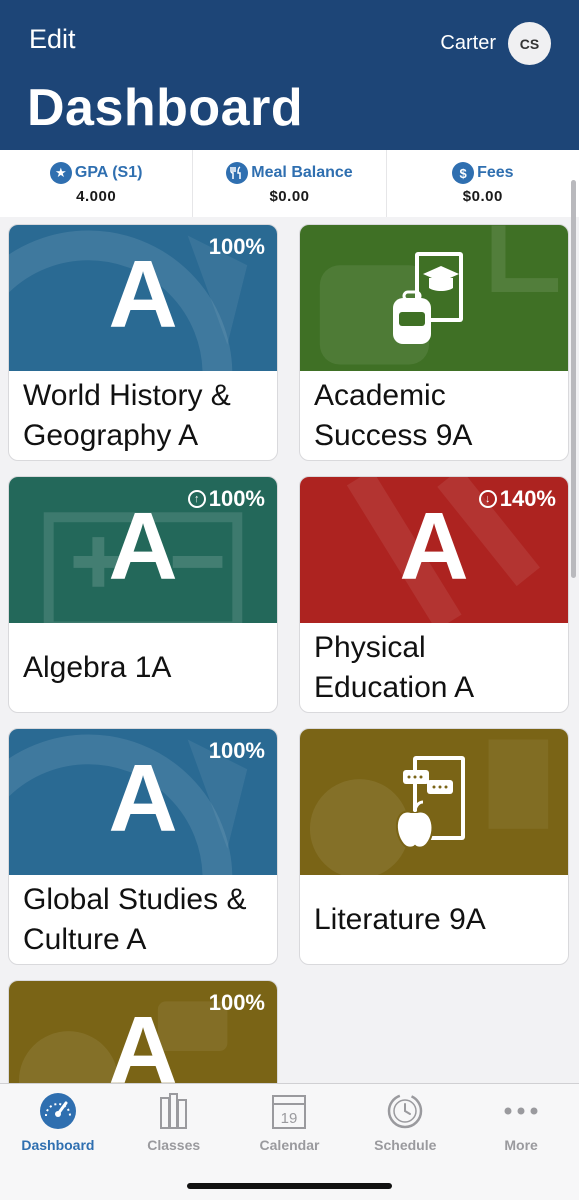 The width and height of the screenshot is (579, 1200). Describe the element at coordinates (529, 43) in the screenshot. I see `avatar: CS` at that location.